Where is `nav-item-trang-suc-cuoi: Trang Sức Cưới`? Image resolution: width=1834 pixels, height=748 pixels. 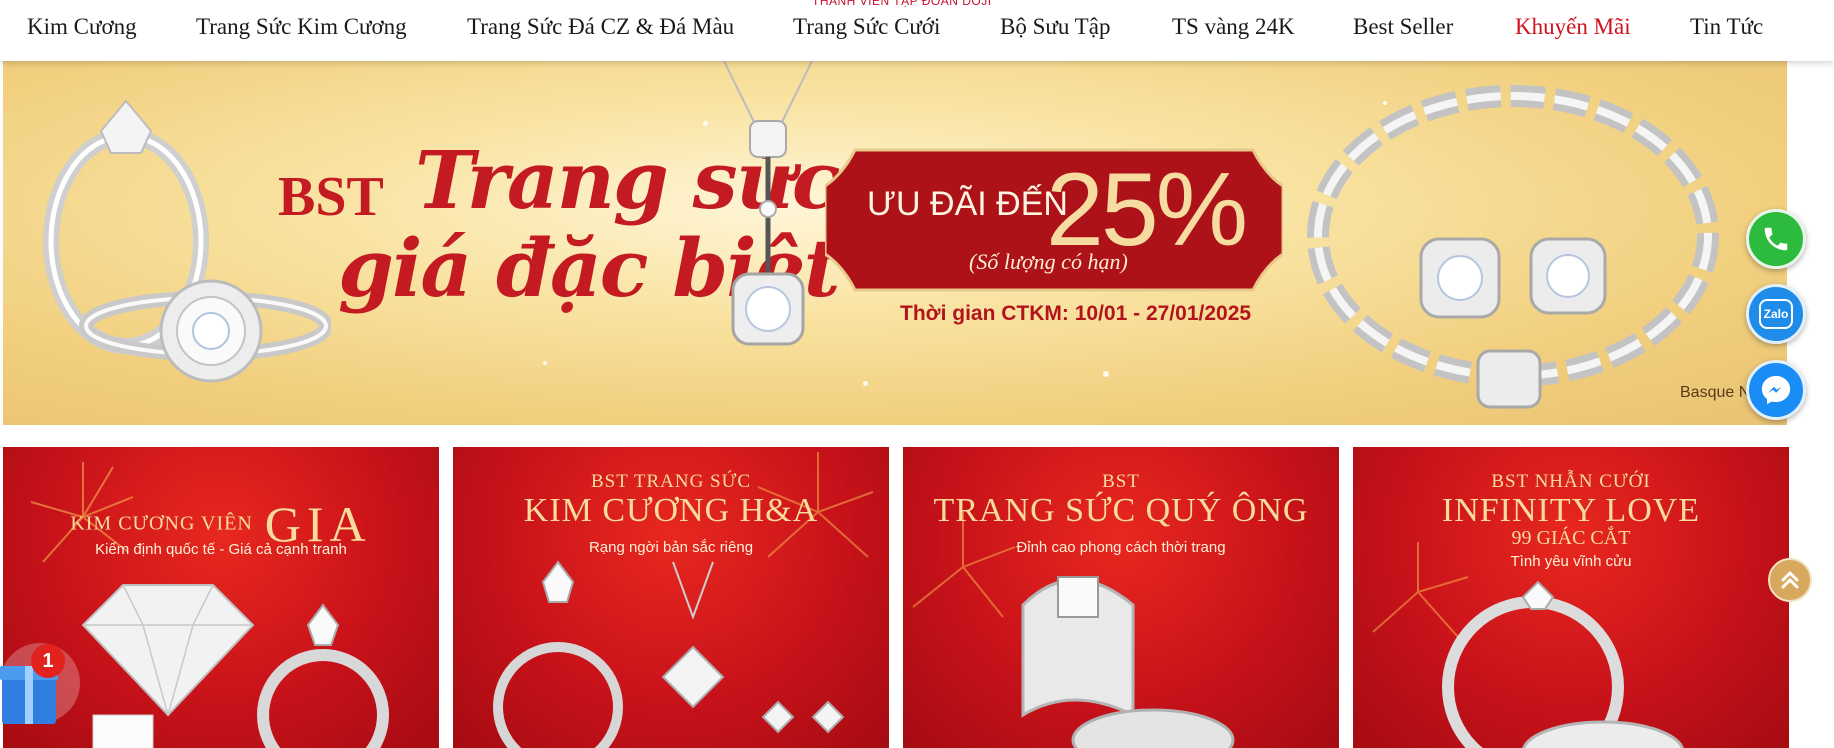
nav-item-trang-suc-cuoi: Trang Sức Cưới is located at coordinates (866, 27).